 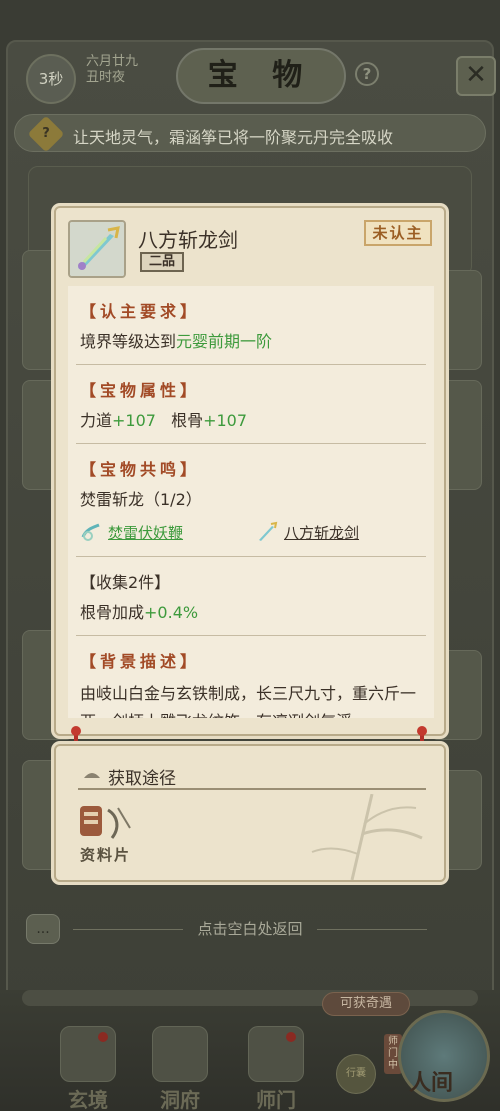 I want to click on grade-badge: 二品, so click(x=162, y=262).